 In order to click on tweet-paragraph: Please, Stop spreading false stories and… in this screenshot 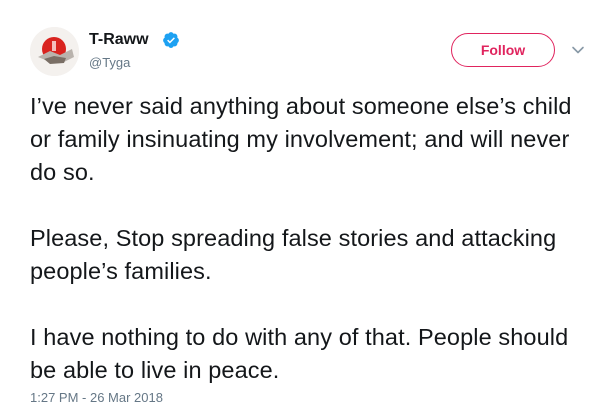, I will do `click(293, 254)`.